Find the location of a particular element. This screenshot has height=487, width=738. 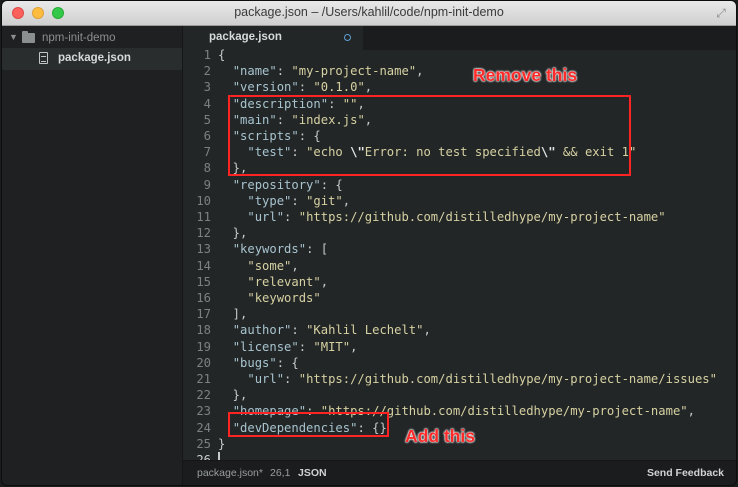

code-line: "type": "git", is located at coordinates (284, 201).